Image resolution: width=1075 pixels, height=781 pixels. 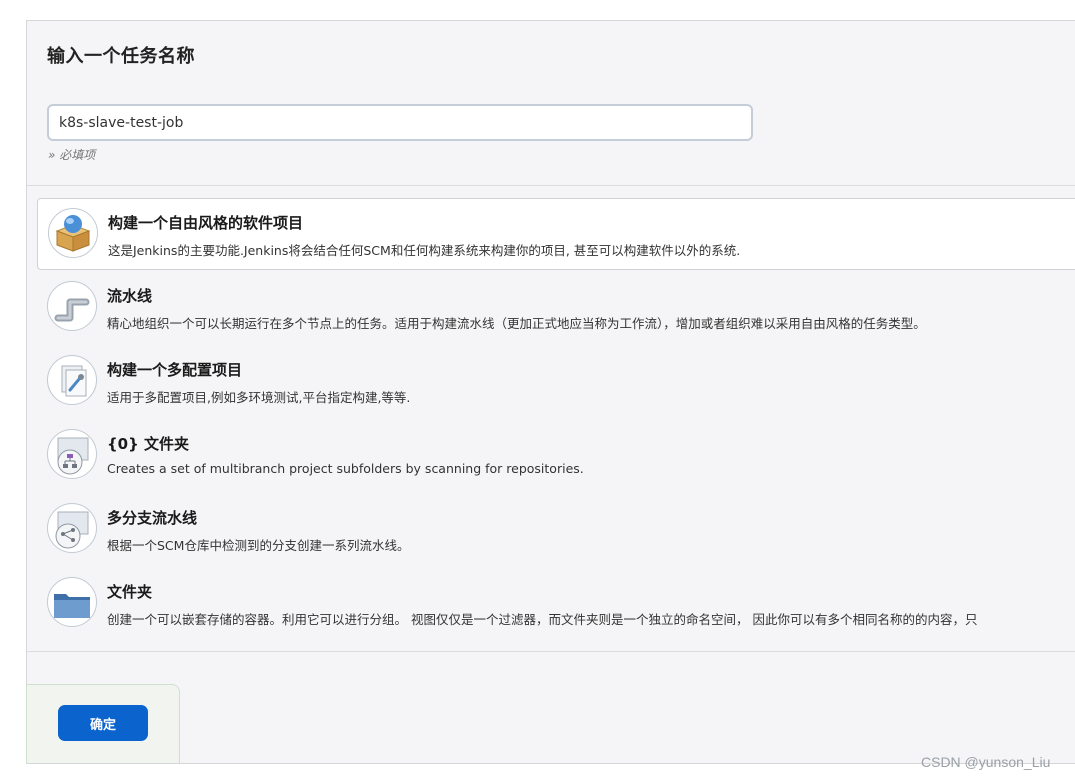 I want to click on item-type-title: 构建一个多配置项目, so click(x=175, y=370).